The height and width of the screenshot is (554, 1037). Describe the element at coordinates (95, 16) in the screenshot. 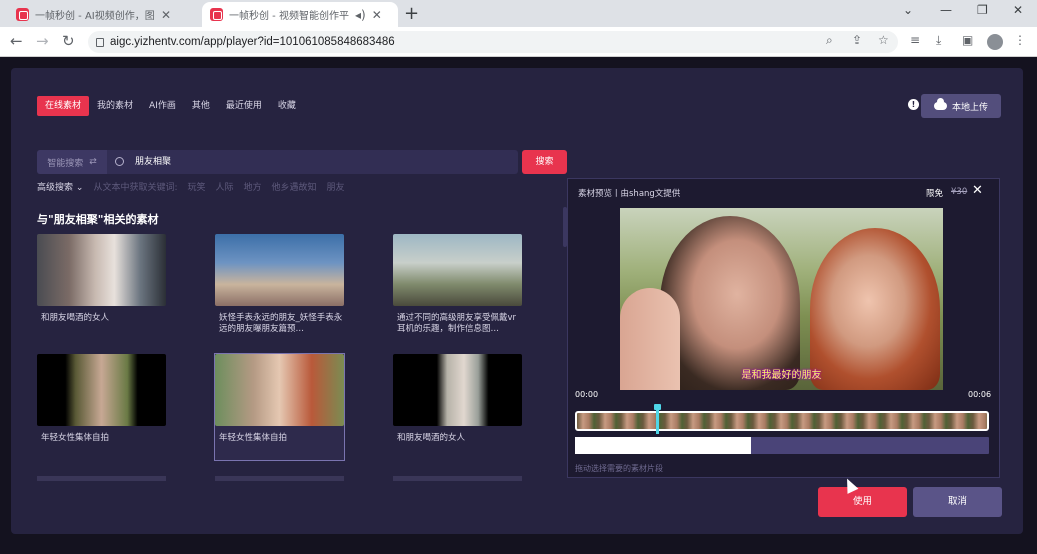

I see `browser-tab-title: 一帧秒创 - AI视频创作，图文转` at that location.